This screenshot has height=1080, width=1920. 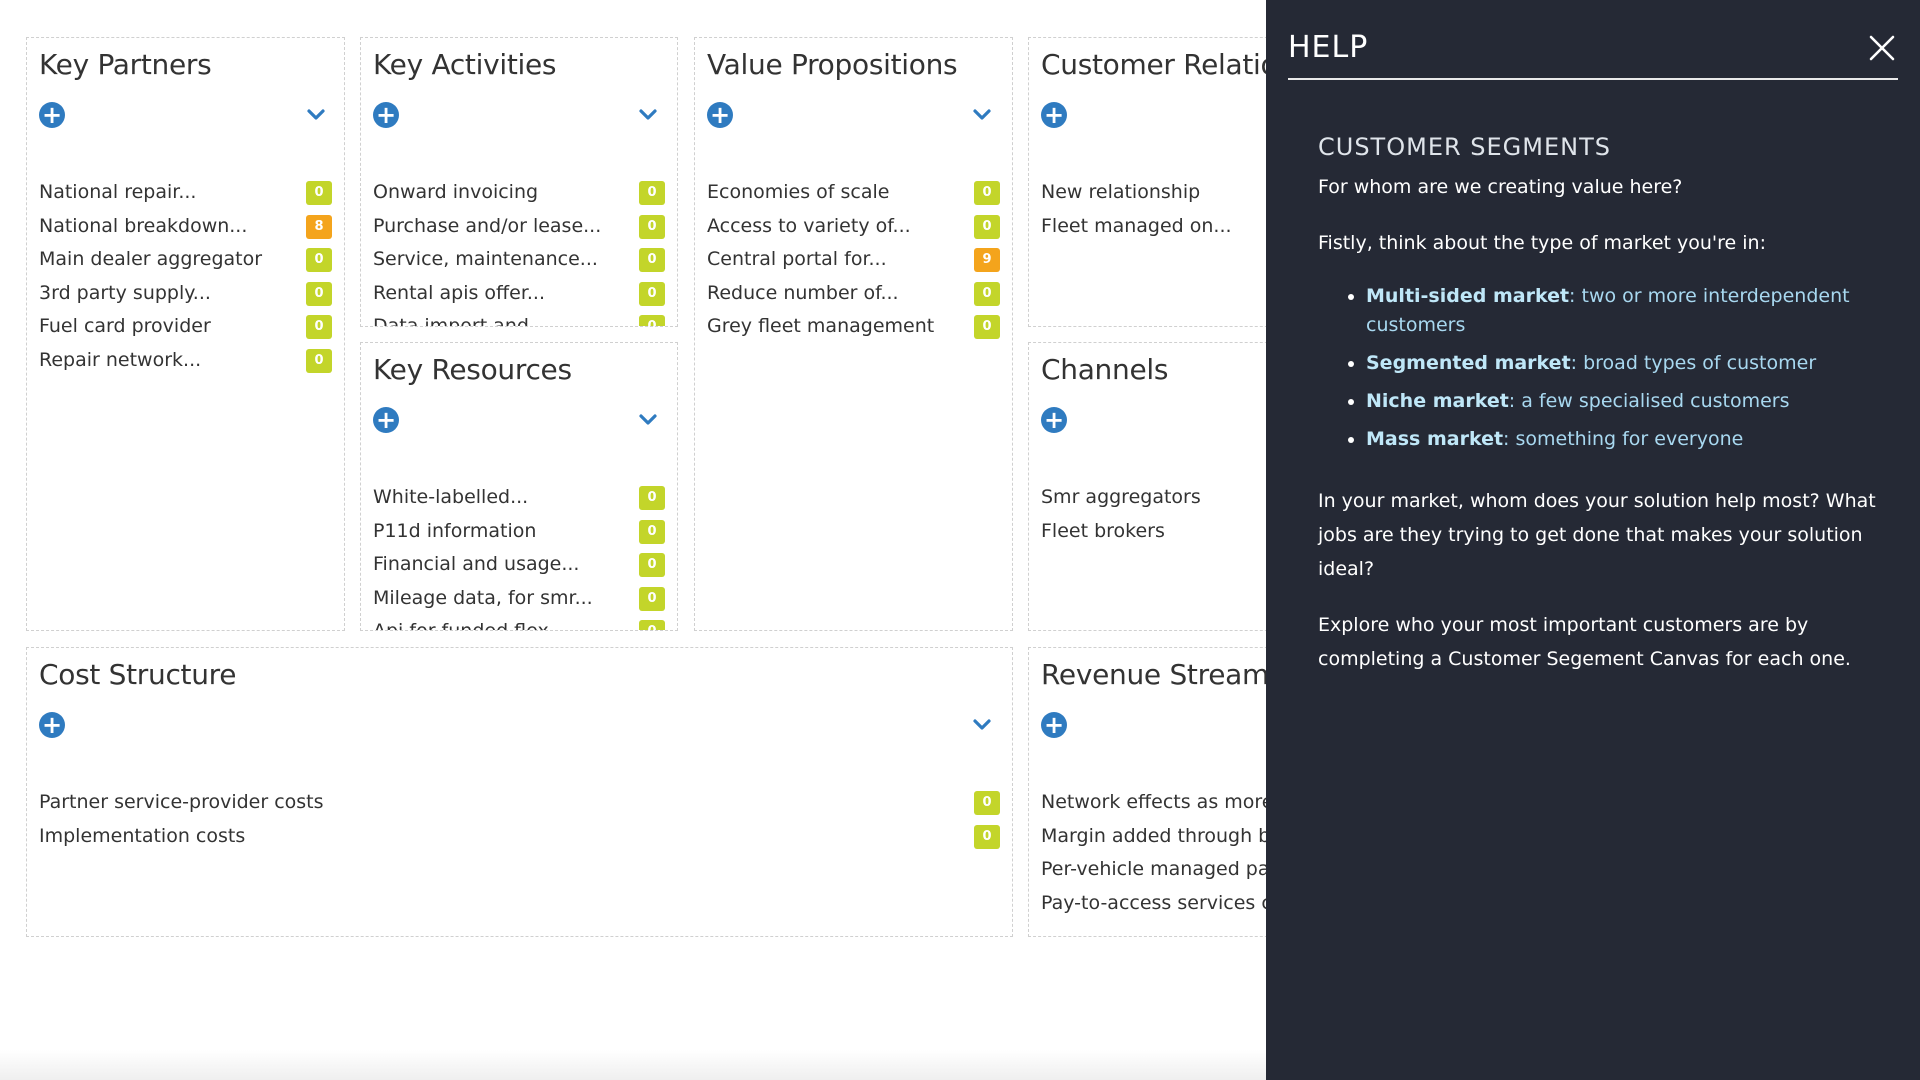 What do you see at coordinates (1623, 439) in the screenshot?
I see `market-type-desc: : something for everyone` at bounding box center [1623, 439].